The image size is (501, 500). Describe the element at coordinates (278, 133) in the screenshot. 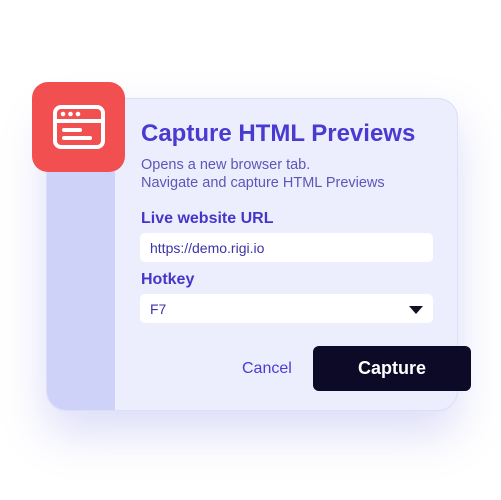

I see `dialog-title: Capture HTML Previews` at that location.